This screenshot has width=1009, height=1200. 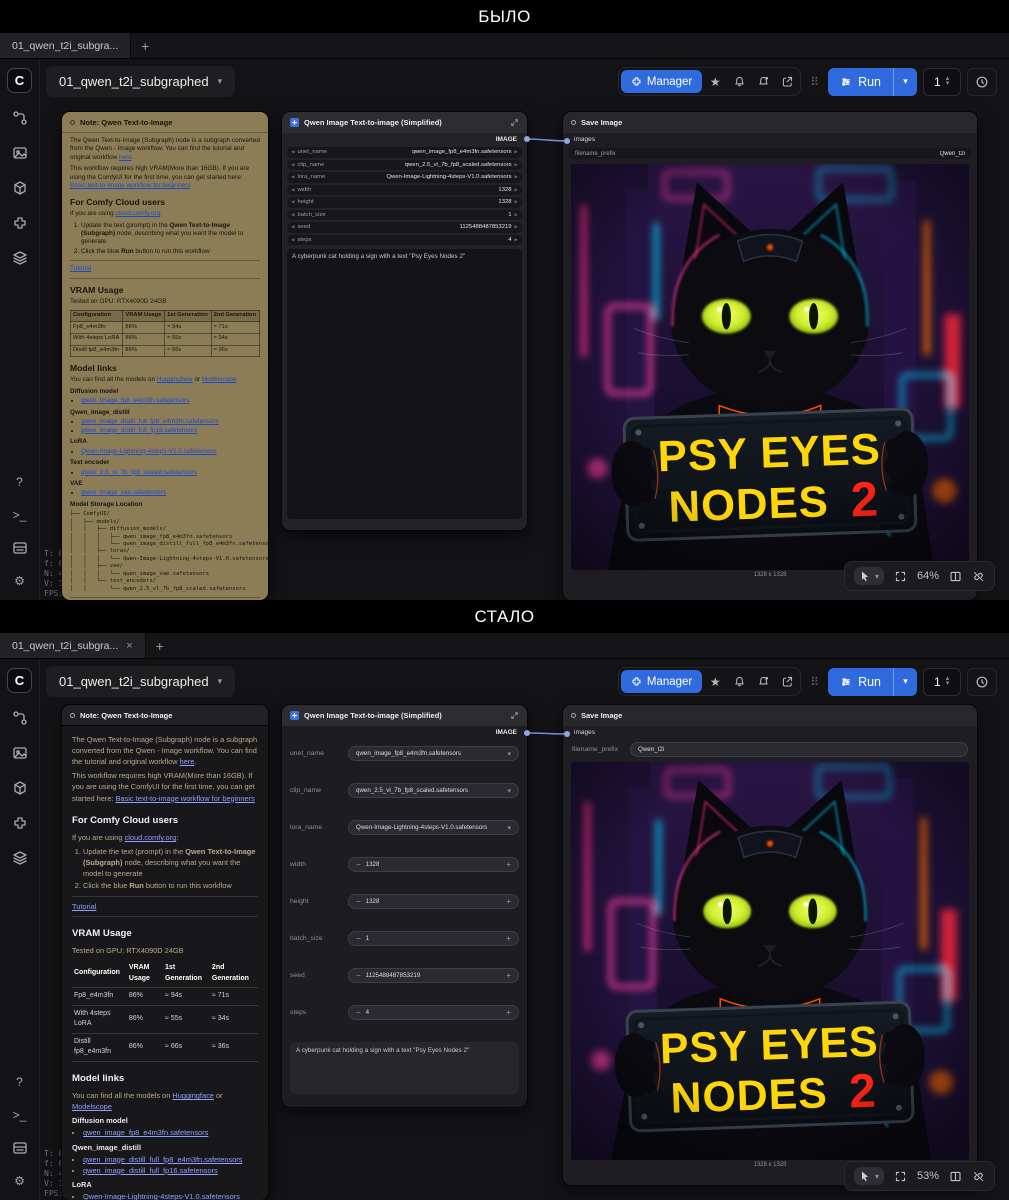 What do you see at coordinates (433, 1012) in the screenshot?
I see `steps-stepper: −4 +` at bounding box center [433, 1012].